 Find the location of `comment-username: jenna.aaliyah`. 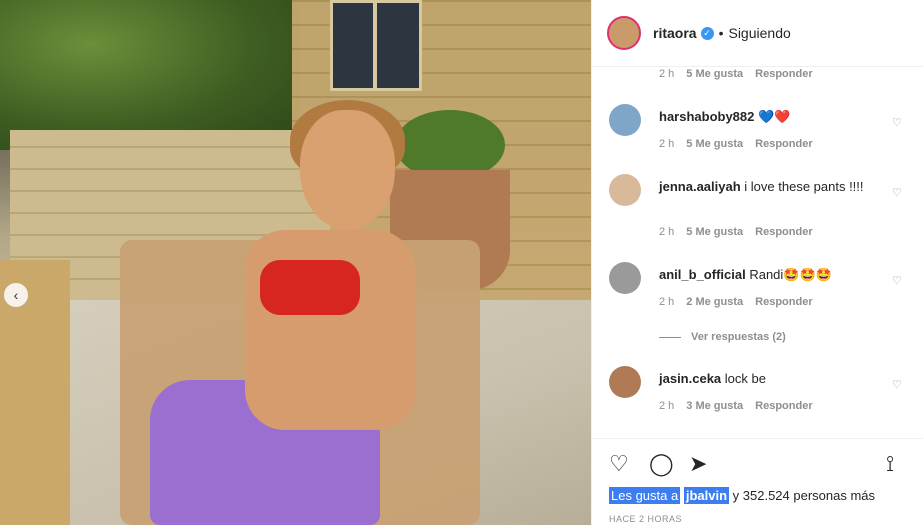

comment-username: jenna.aaliyah is located at coordinates (700, 186).